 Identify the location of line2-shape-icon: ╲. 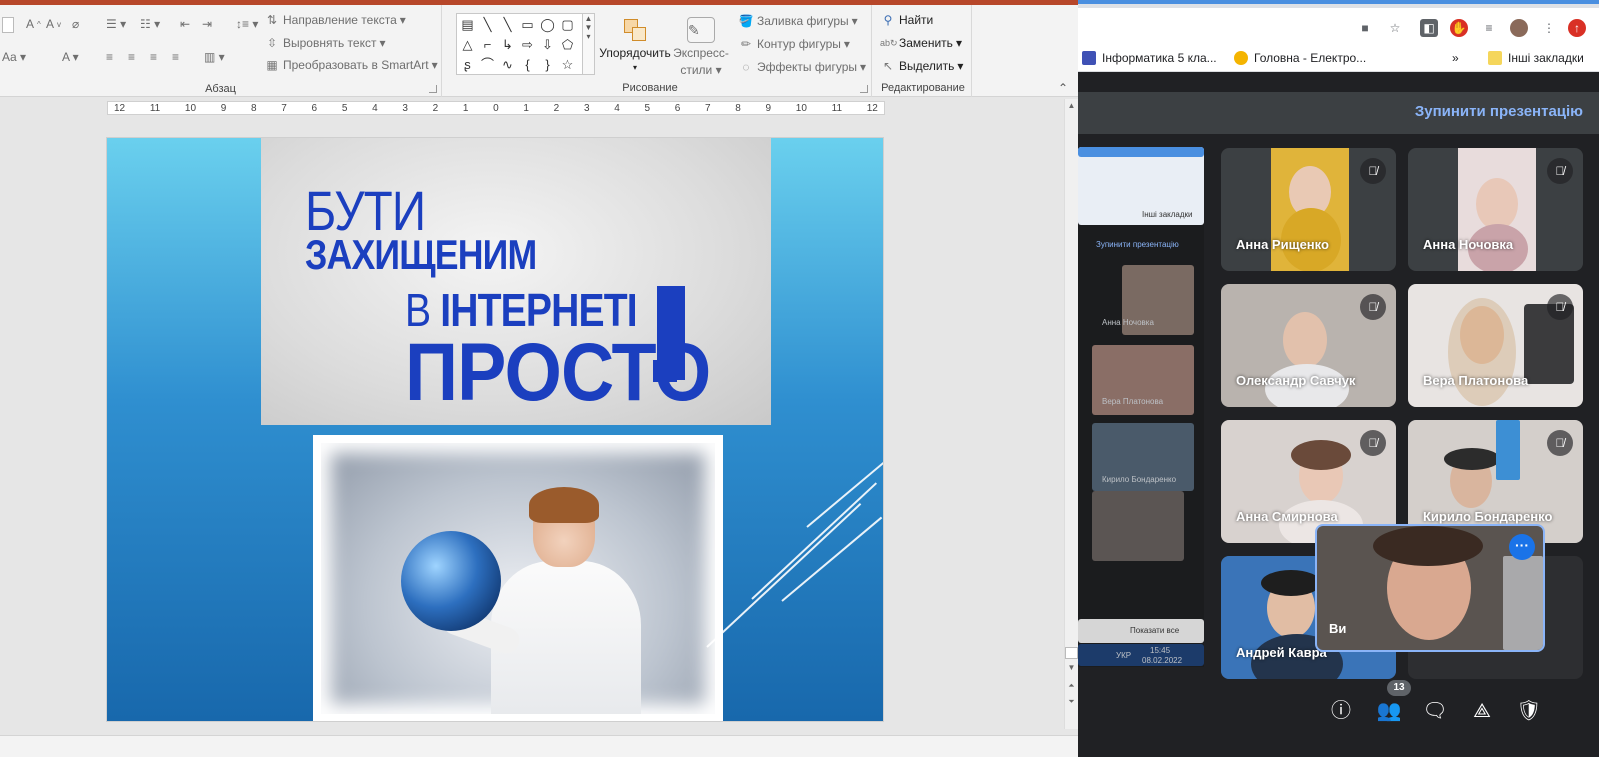
(507, 24).